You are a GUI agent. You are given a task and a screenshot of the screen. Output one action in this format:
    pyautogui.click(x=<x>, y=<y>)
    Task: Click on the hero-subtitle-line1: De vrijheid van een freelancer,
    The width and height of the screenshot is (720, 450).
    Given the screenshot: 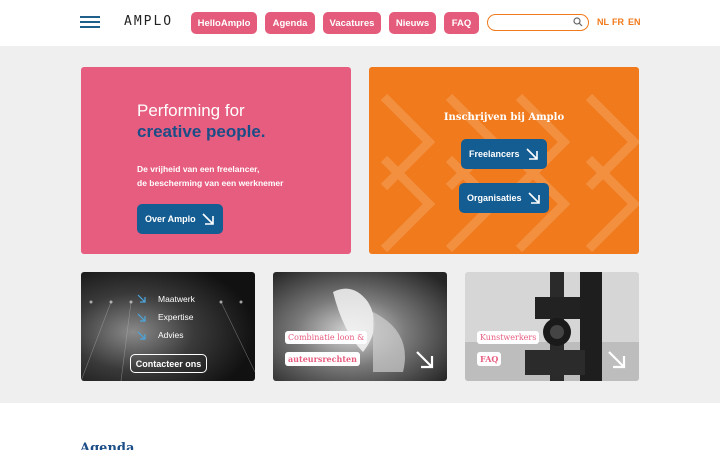 What is the action you would take?
    pyautogui.click(x=198, y=169)
    